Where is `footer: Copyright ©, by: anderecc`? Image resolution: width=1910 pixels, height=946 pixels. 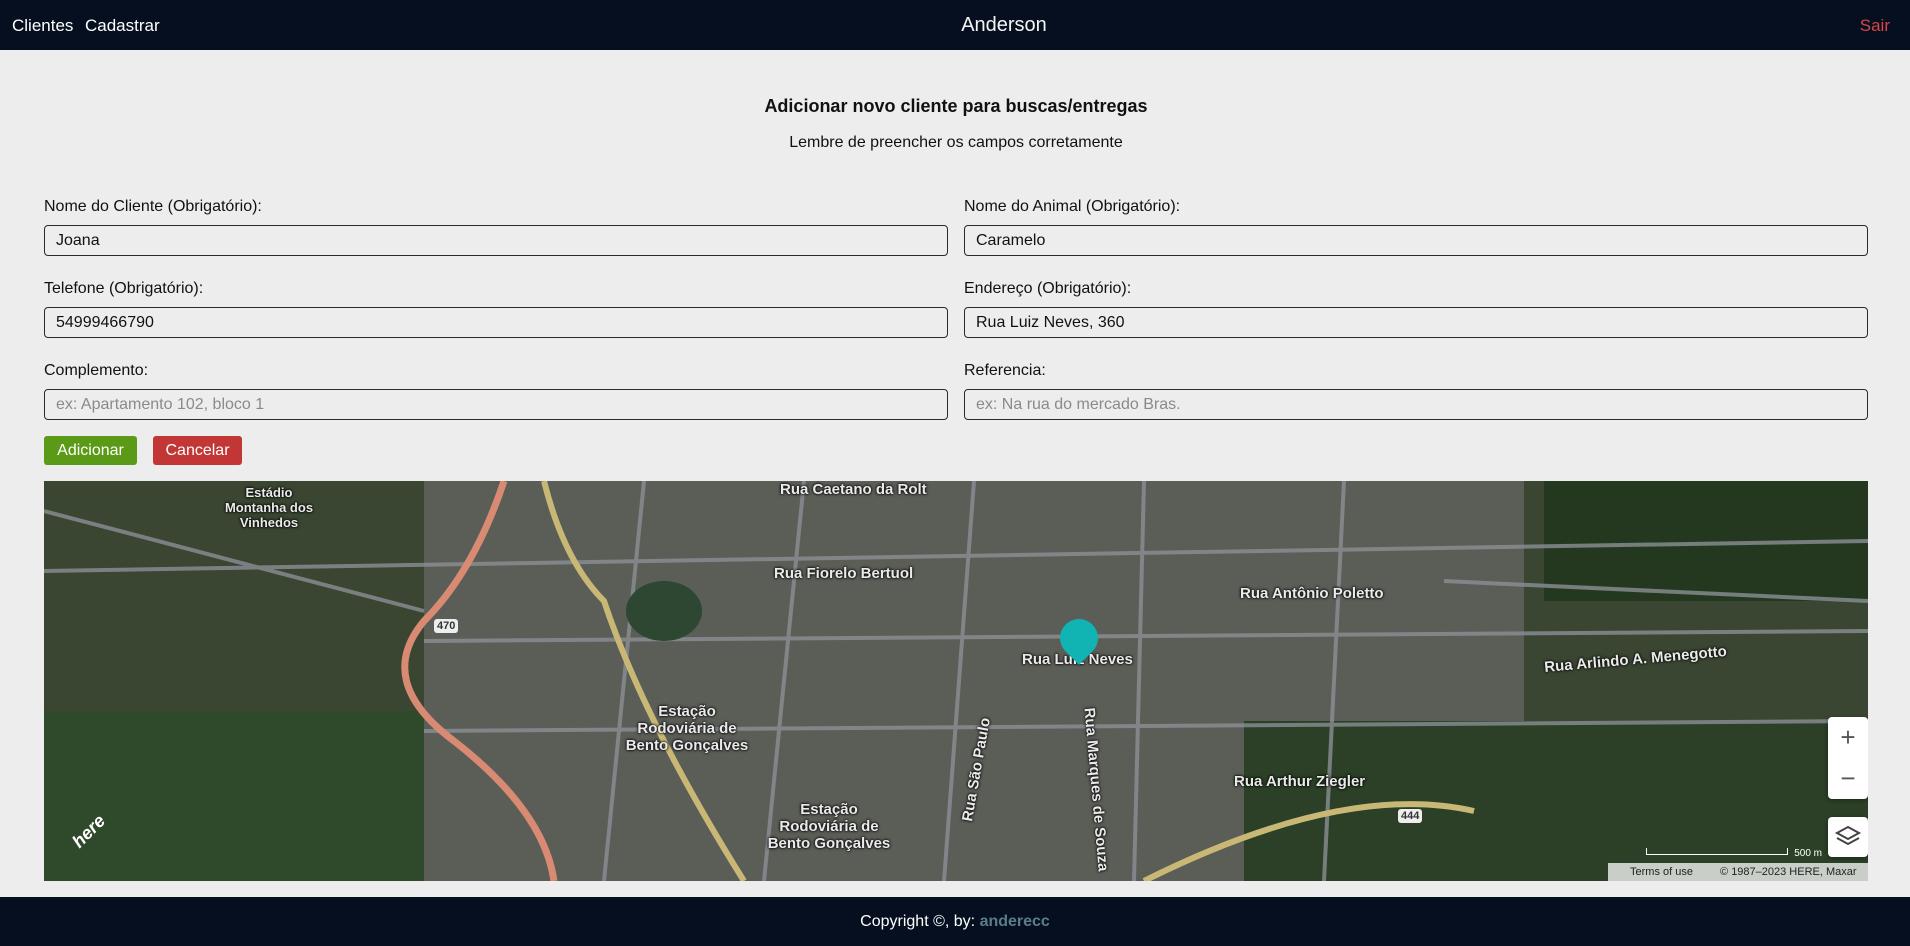
footer: Copyright ©, by: anderecc is located at coordinates (955, 921).